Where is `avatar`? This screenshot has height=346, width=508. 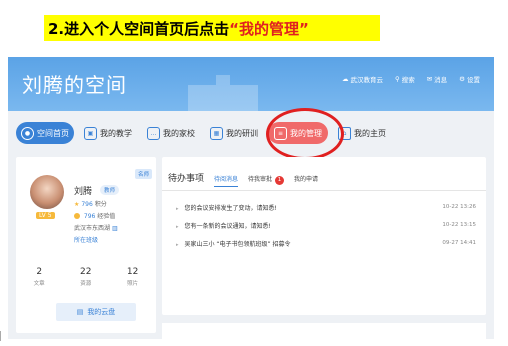
avatar is located at coordinates (47, 192).